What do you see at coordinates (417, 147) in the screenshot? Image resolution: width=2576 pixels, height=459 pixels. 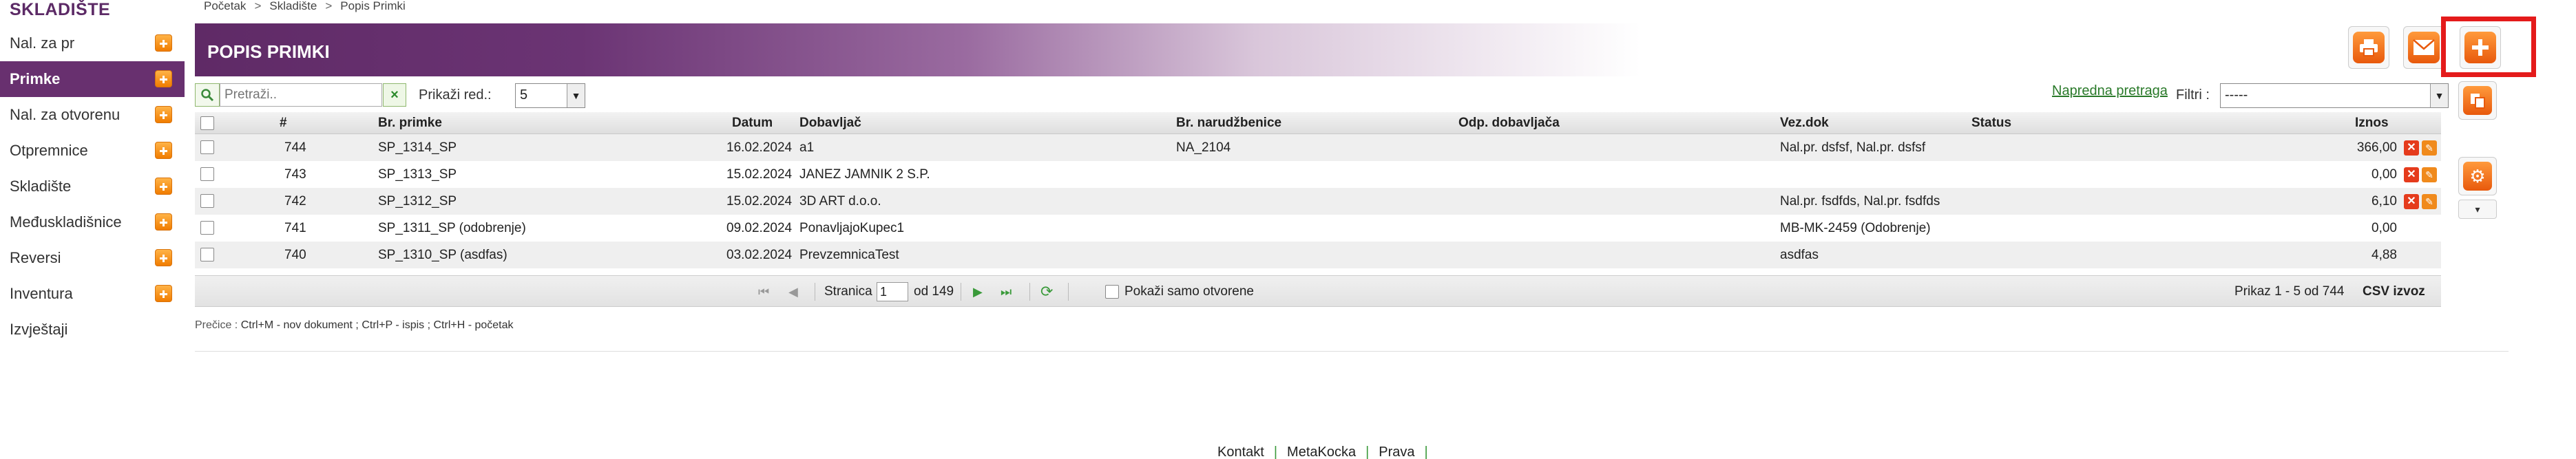 I see `row-receipt-no: SP_1314_SP` at bounding box center [417, 147].